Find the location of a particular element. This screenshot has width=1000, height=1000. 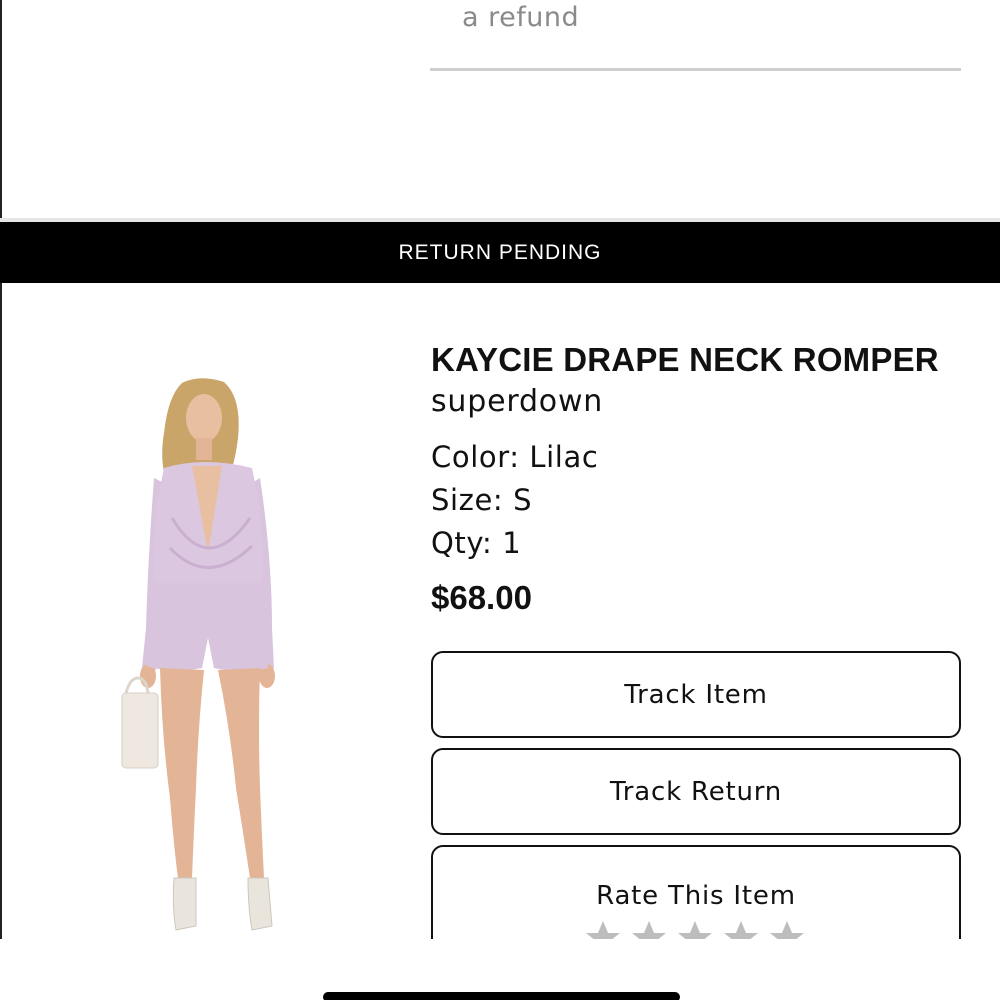

track-item-label: Track Item is located at coordinates (696, 694).